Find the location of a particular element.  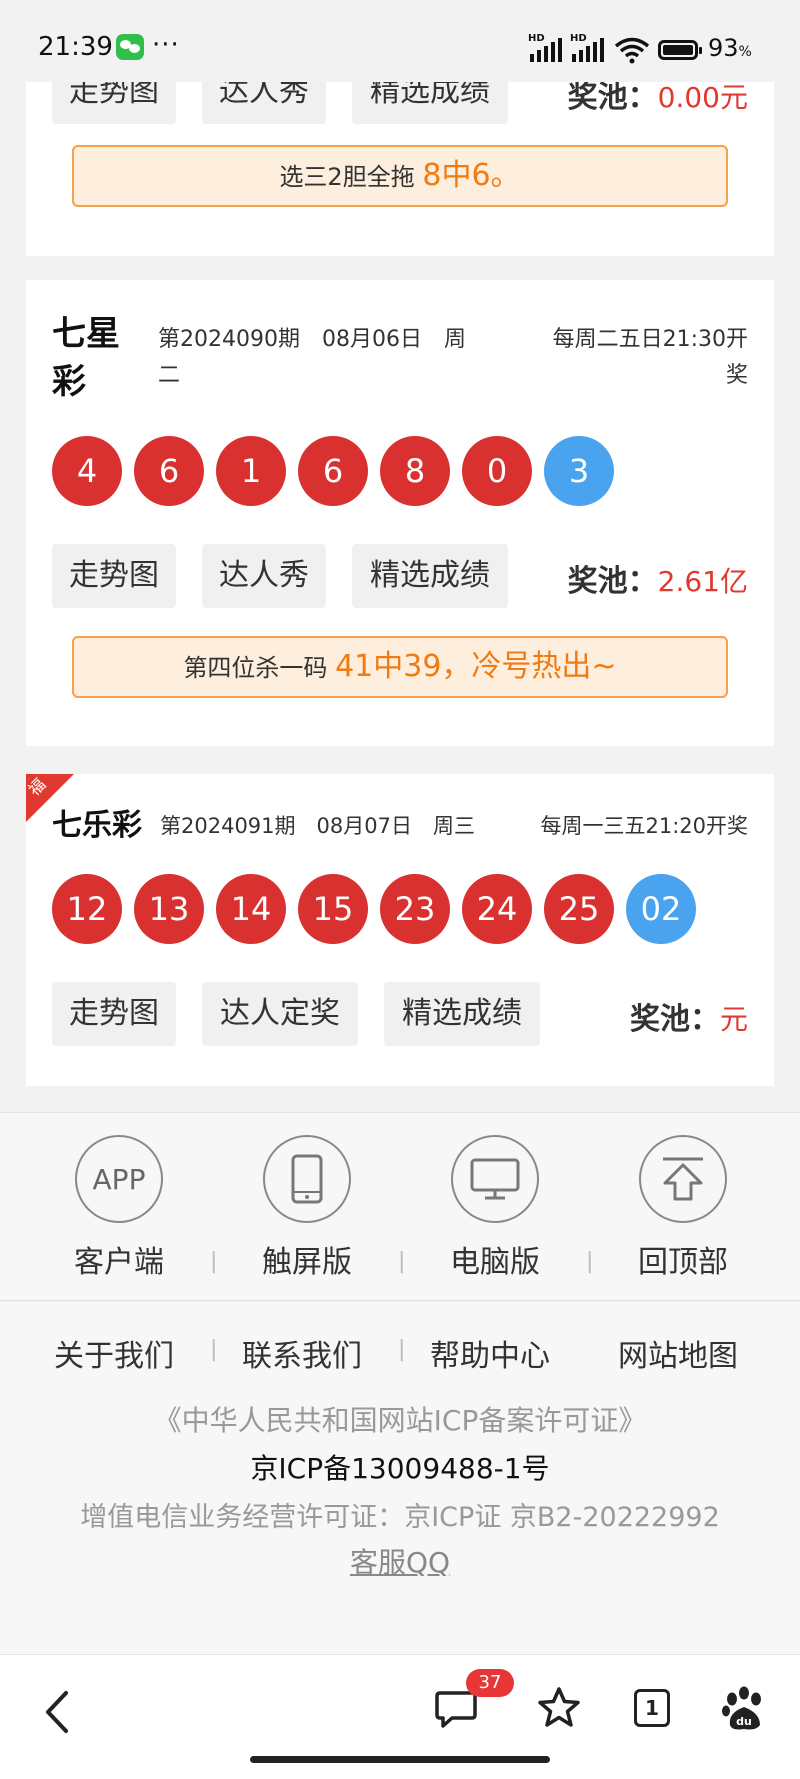

number-ball: 4 is located at coordinates (87, 471).